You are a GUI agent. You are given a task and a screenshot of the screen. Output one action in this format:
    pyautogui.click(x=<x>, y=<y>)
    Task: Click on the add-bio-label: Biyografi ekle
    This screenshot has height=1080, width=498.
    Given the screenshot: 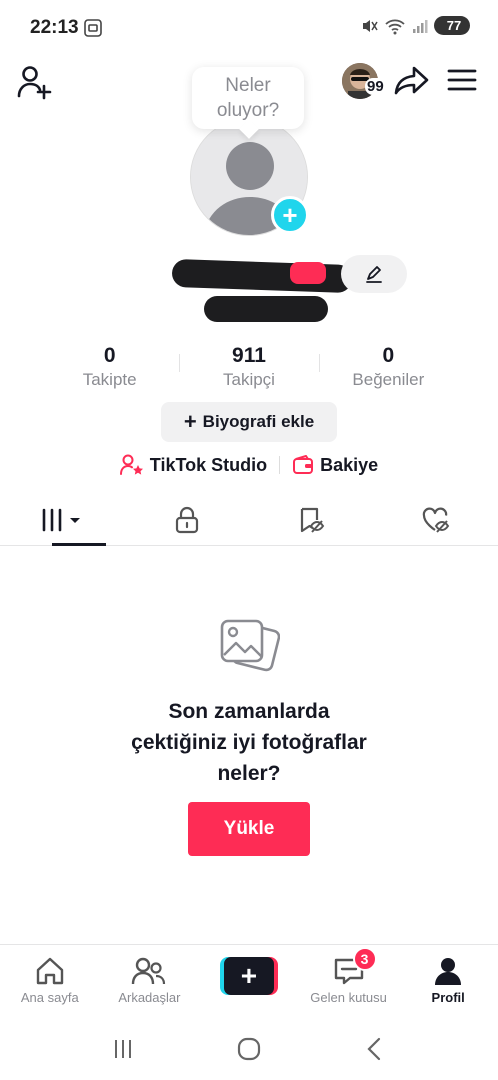 What is the action you would take?
    pyautogui.click(x=258, y=421)
    